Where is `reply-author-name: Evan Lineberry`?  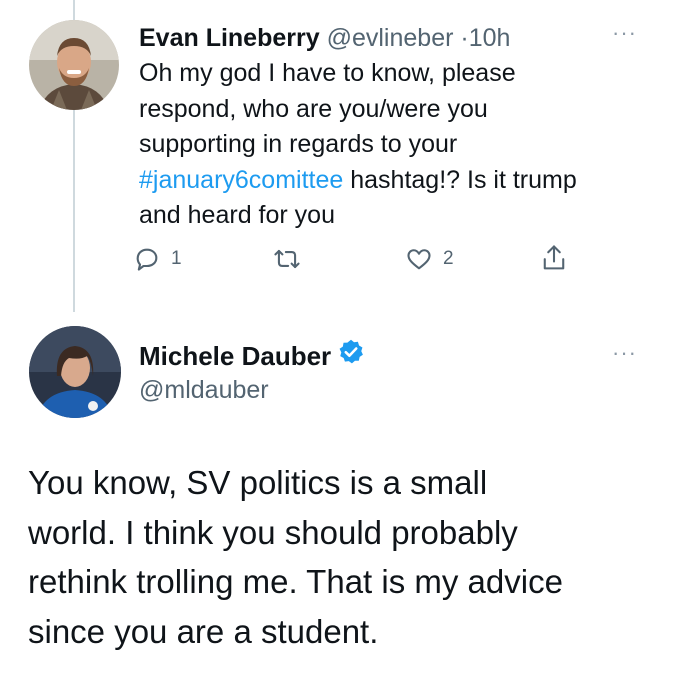 reply-author-name: Evan Lineberry is located at coordinates (229, 38).